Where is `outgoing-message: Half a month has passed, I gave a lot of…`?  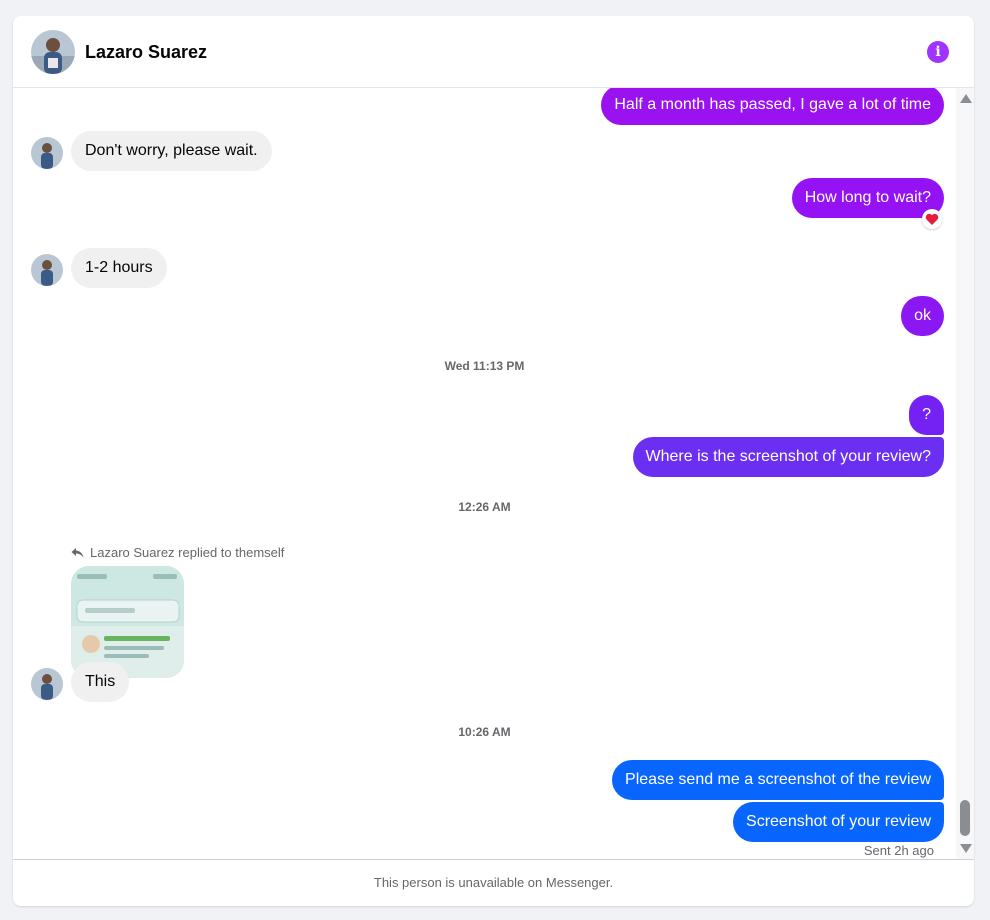 outgoing-message: Half a month has passed, I gave a lot of… is located at coordinates (772, 106).